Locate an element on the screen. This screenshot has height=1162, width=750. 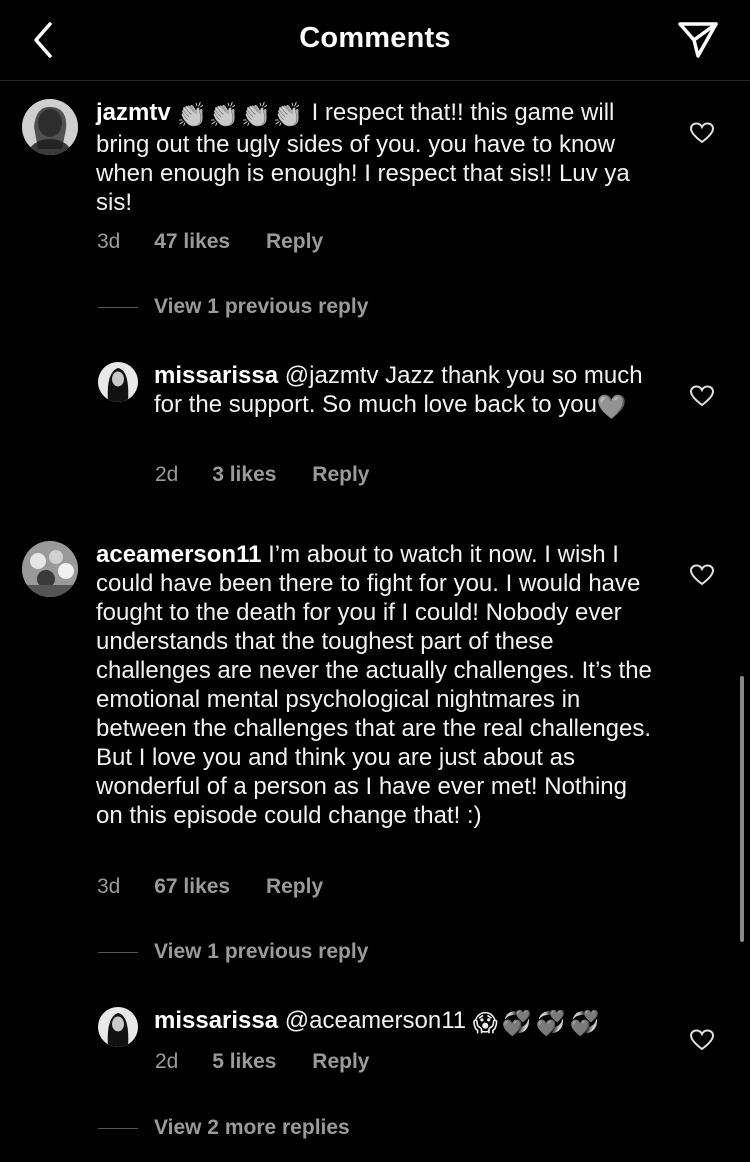
comment-username: aceamerson11 is located at coordinates (178, 554).